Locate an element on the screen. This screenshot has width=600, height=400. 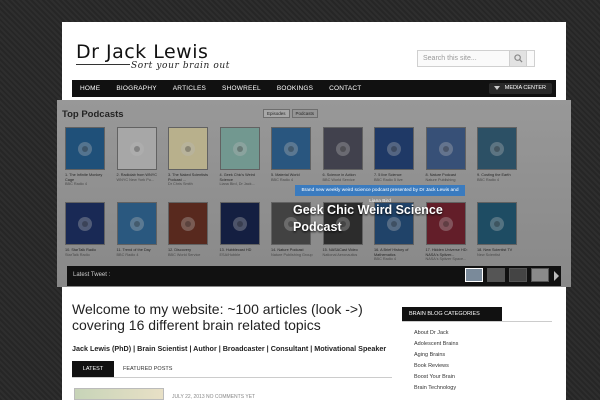
category-link: Book Reviews is located at coordinates (436, 366).